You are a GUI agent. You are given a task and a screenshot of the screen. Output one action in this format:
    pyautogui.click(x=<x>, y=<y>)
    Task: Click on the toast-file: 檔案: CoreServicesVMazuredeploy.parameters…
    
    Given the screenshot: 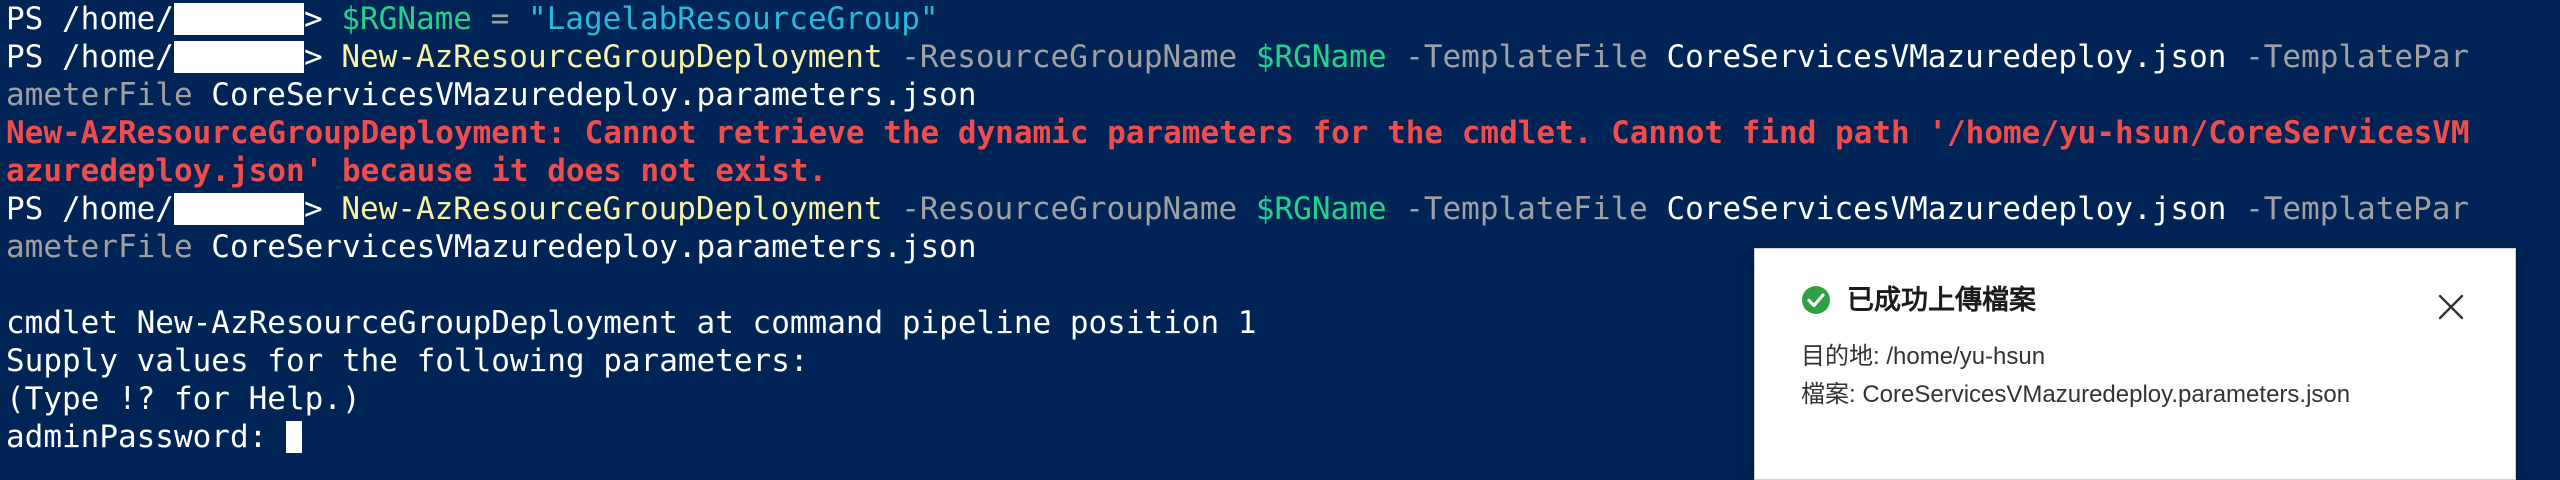 What is the action you would take?
    pyautogui.click(x=2076, y=394)
    